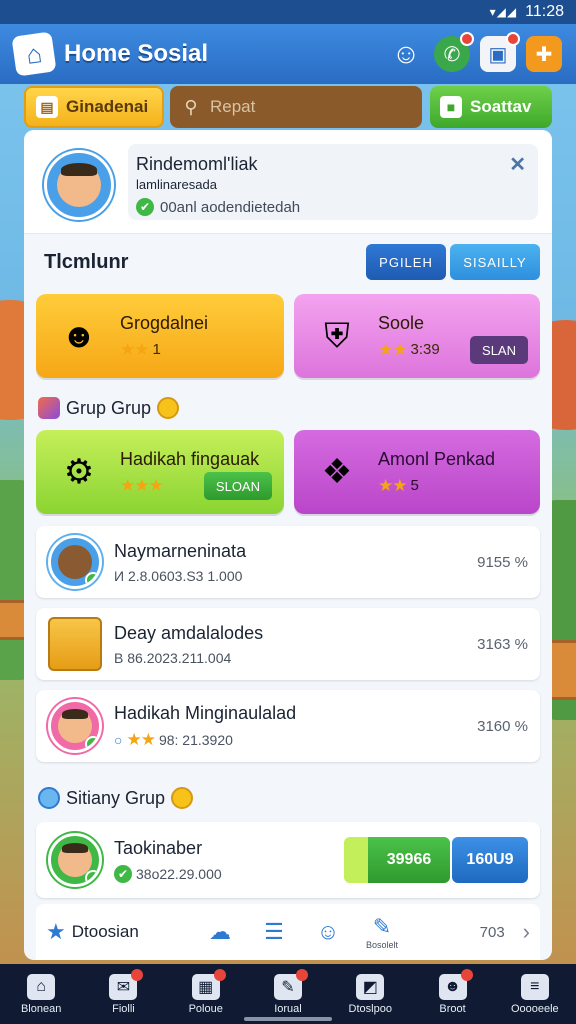  What do you see at coordinates (34, 54) in the screenshot?
I see `home-logo-icon: ⌂` at bounding box center [34, 54].